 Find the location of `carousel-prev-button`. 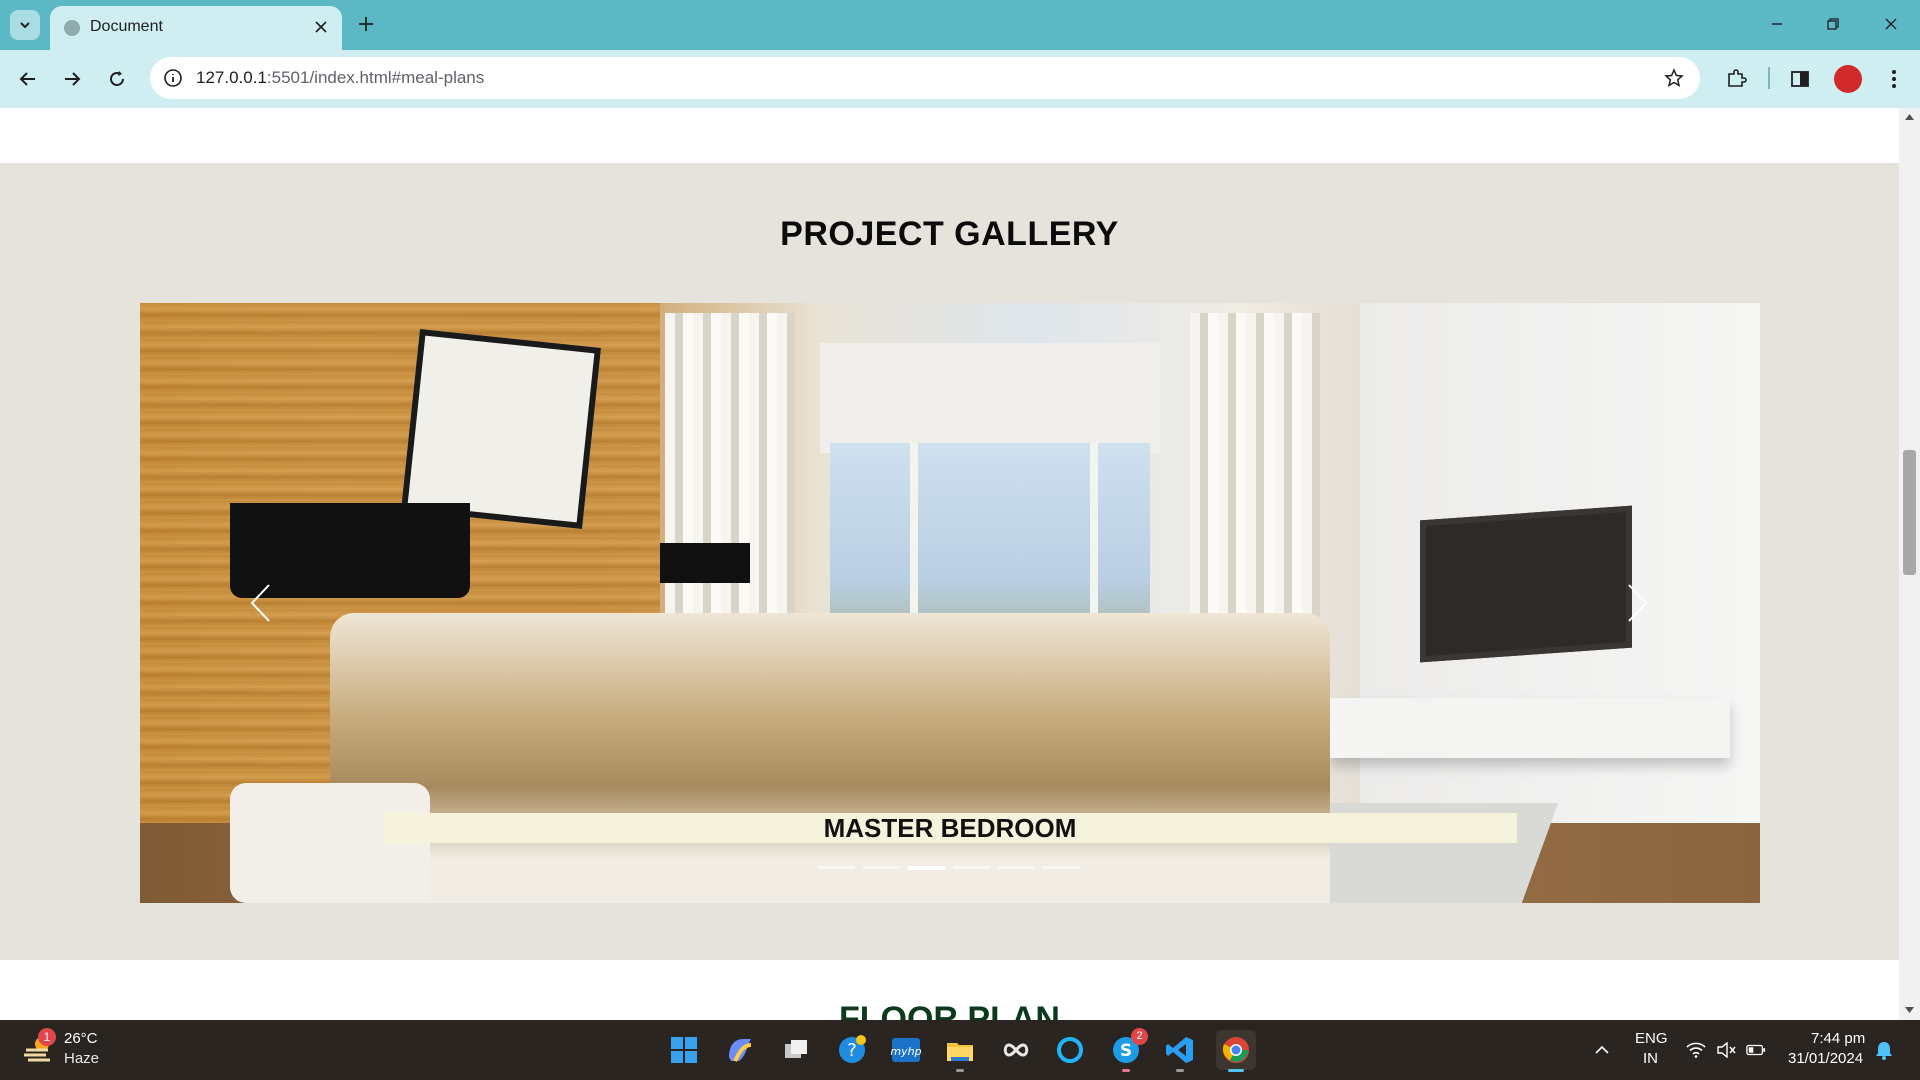

carousel-prev-button is located at coordinates (260, 603).